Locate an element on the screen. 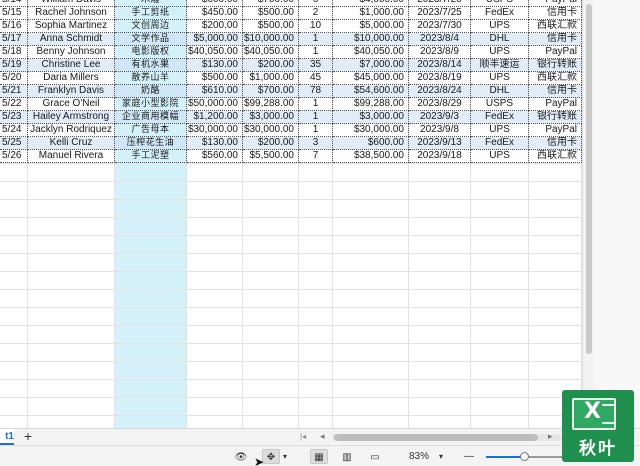 This screenshot has height=466, width=640. cell-carrier: 顺丰速运 is located at coordinates (500, 65).